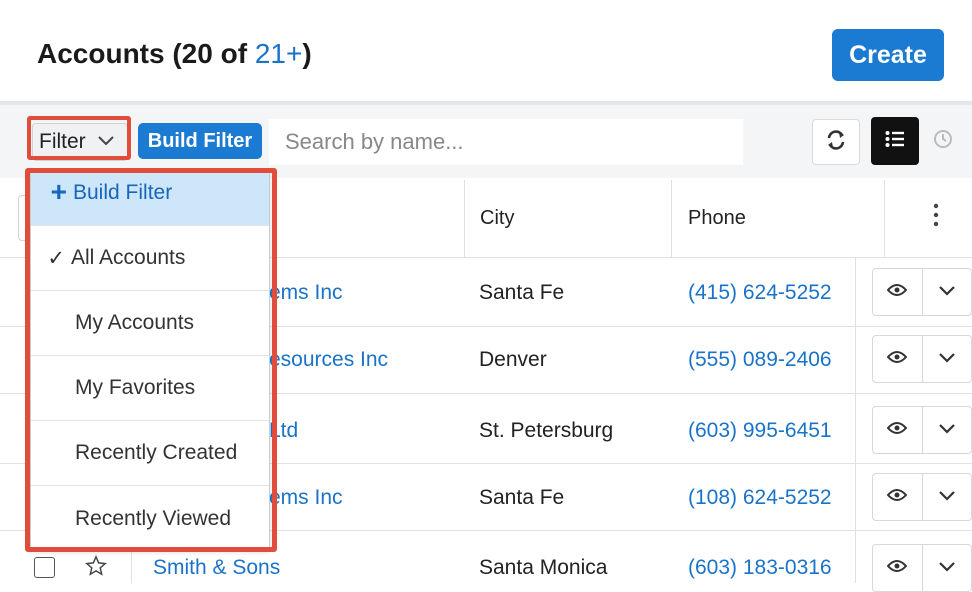 This screenshot has height=592, width=972. Describe the element at coordinates (760, 360) in the screenshot. I see `account-phone-link: (555) 089-2406` at that location.